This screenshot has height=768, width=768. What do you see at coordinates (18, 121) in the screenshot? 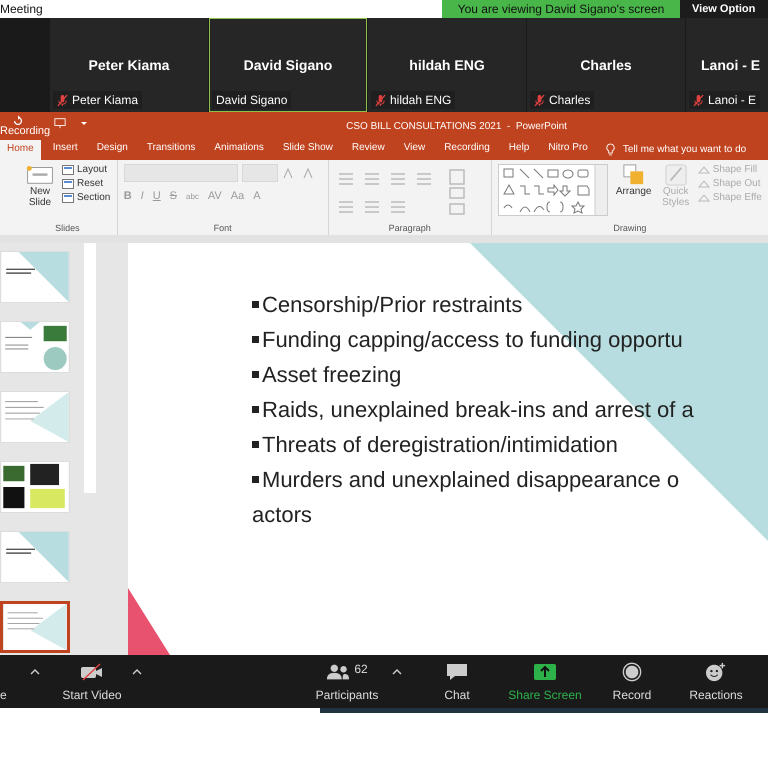
I see `refresh-icon` at bounding box center [18, 121].